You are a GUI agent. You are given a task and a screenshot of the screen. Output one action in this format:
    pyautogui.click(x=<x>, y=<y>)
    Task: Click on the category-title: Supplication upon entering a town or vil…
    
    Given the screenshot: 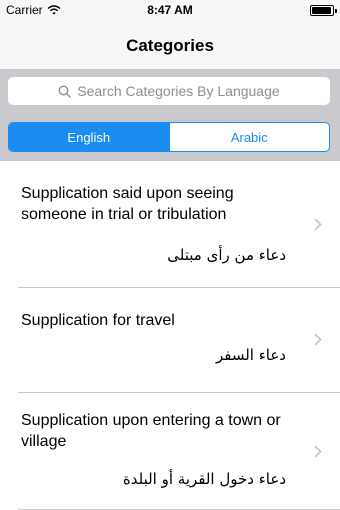 What is the action you would take?
    pyautogui.click(x=151, y=431)
    